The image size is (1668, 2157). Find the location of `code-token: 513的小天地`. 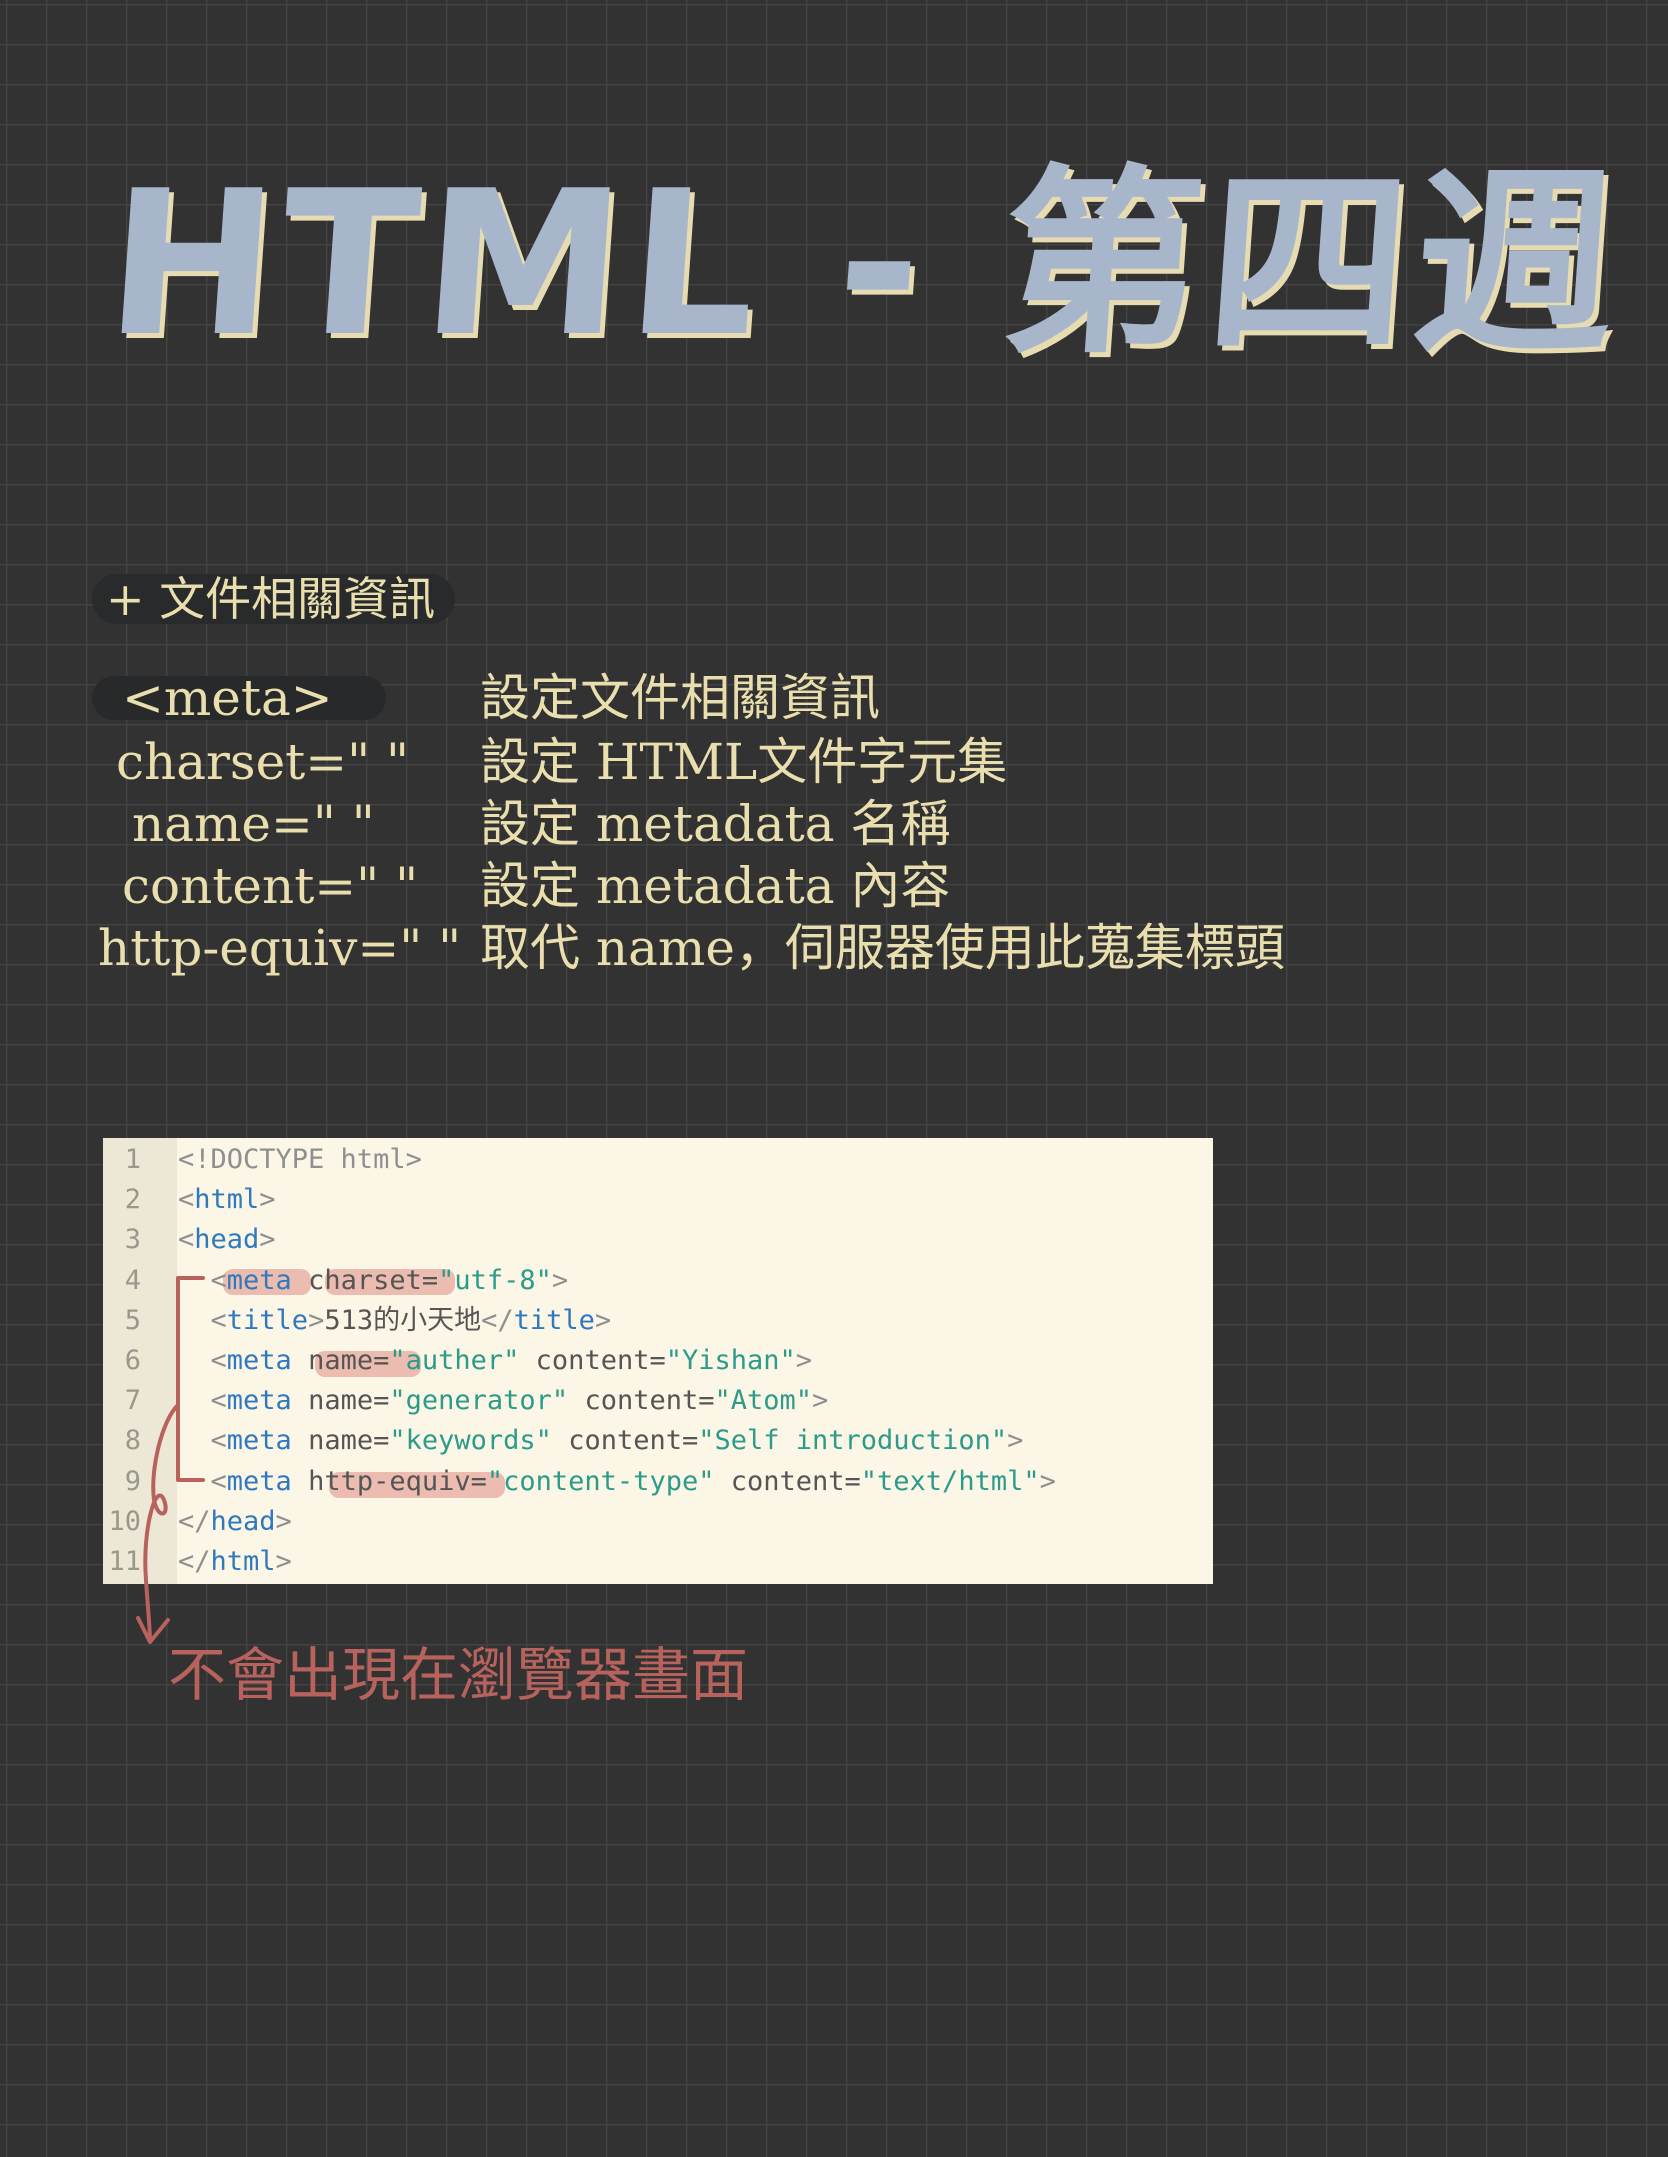

code-token: 513的小天地 is located at coordinates (403, 1320).